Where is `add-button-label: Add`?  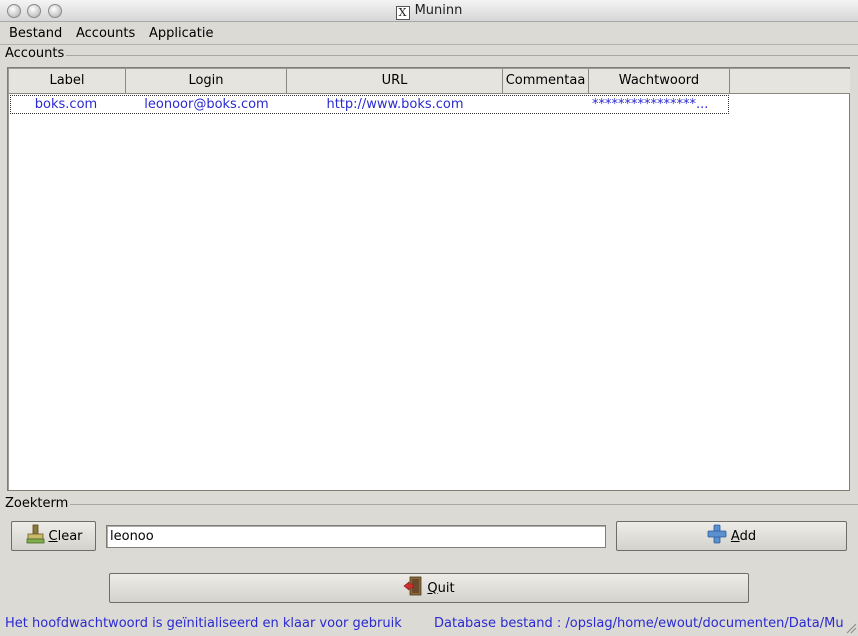 add-button-label: Add is located at coordinates (743, 536).